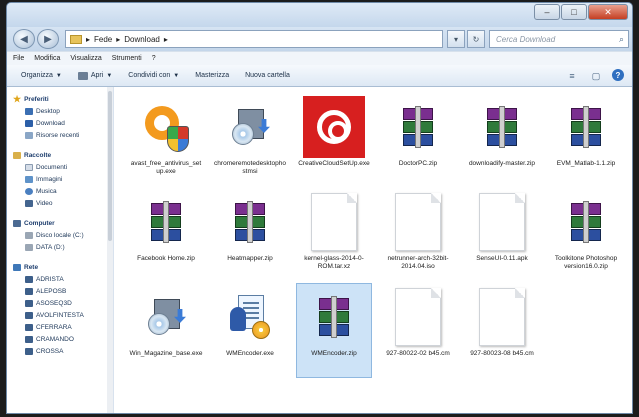  Describe the element at coordinates (60, 235) in the screenshot. I see `sidebar-item-drive-c: Disco locale (C:)` at that location.